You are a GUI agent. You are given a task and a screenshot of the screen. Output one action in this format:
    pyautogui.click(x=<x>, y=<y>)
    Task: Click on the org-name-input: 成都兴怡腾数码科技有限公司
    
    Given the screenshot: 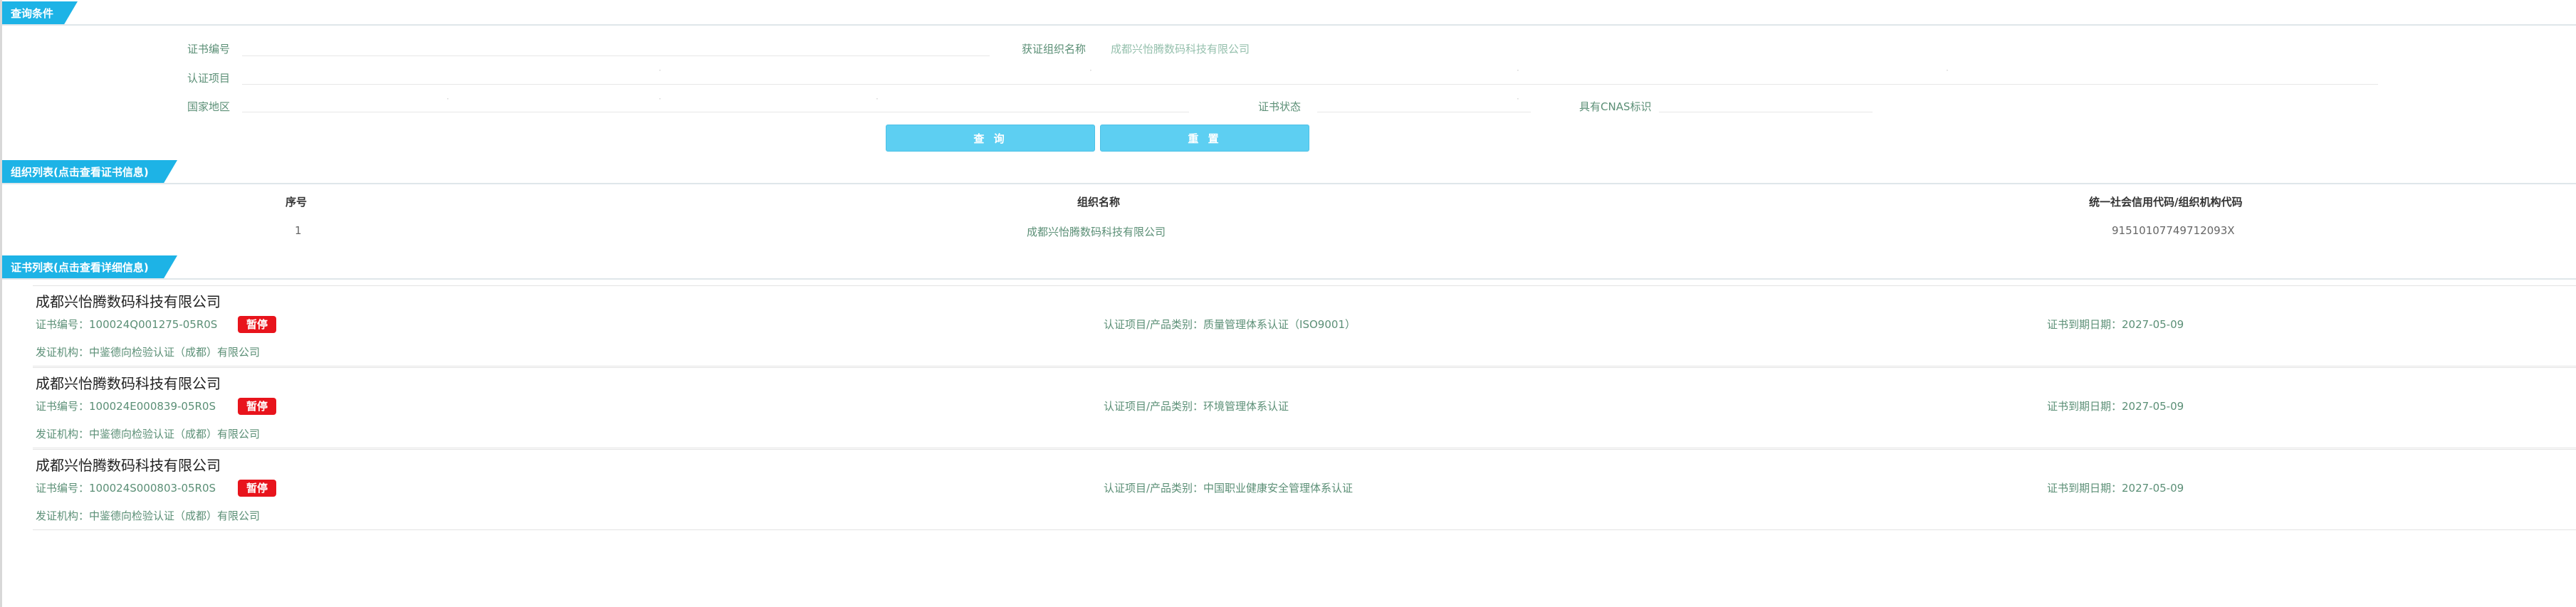 What is the action you would take?
    pyautogui.click(x=1180, y=48)
    